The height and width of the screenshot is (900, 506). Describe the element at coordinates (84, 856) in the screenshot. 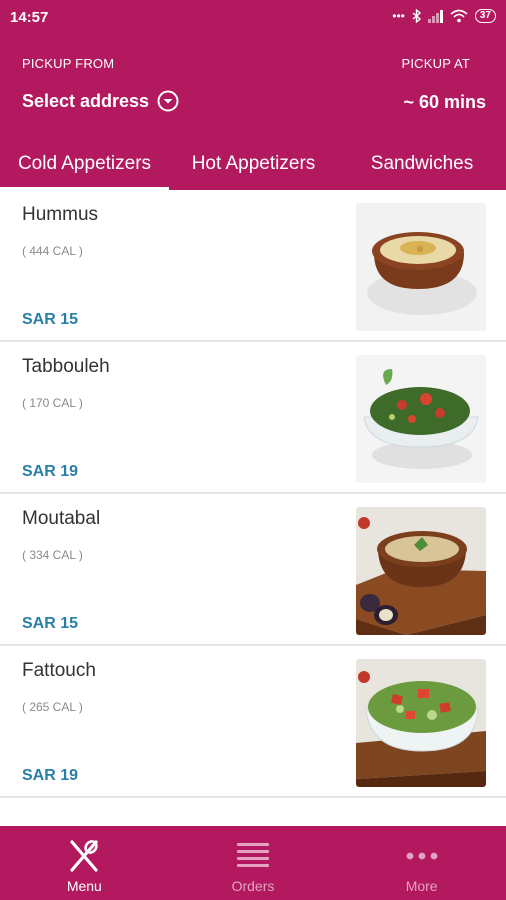

I see `fork-knife-icon` at that location.